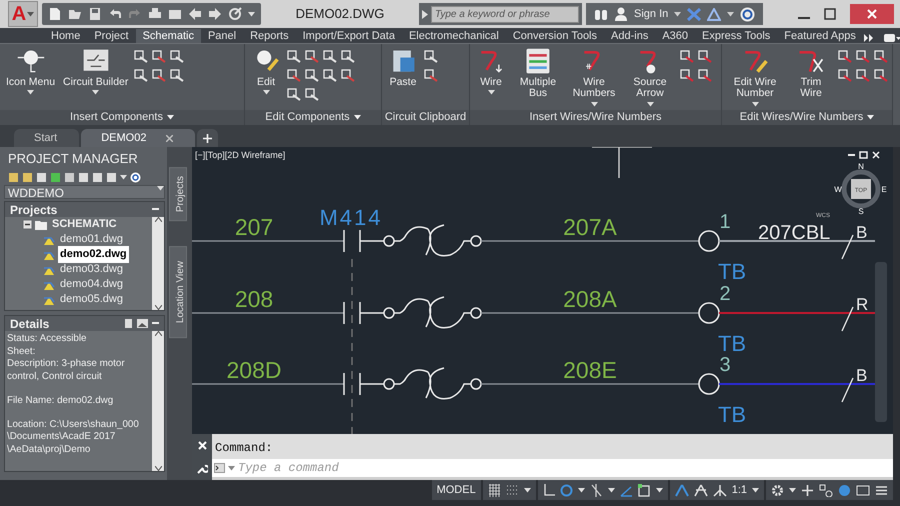  What do you see at coordinates (158, 307) in the screenshot?
I see `scroll-down-icon` at bounding box center [158, 307].